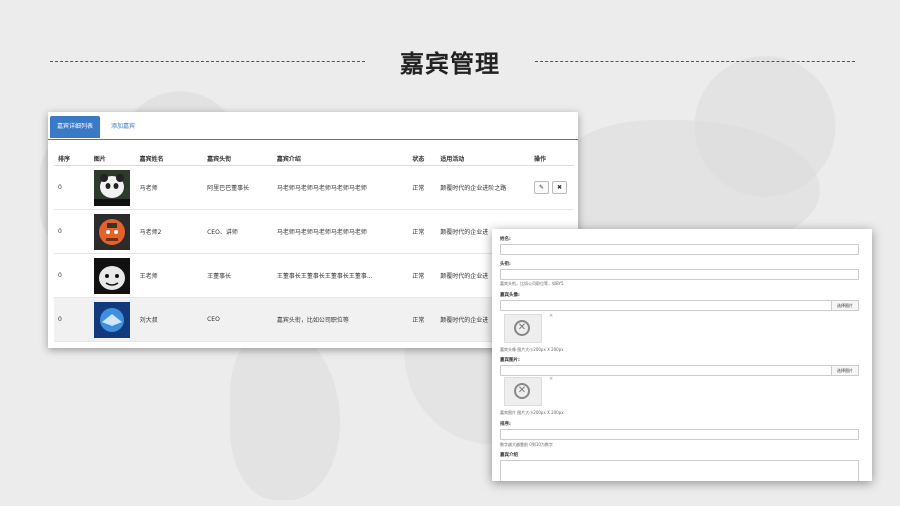 The width and height of the screenshot is (900, 506). I want to click on order-label: 排序:, so click(505, 424).